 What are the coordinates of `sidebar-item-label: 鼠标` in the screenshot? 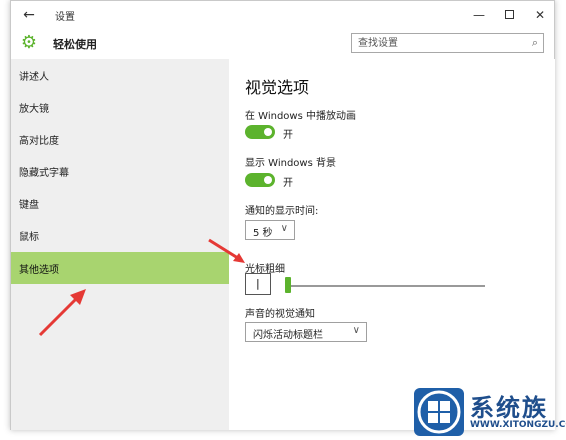 It's located at (29, 237).